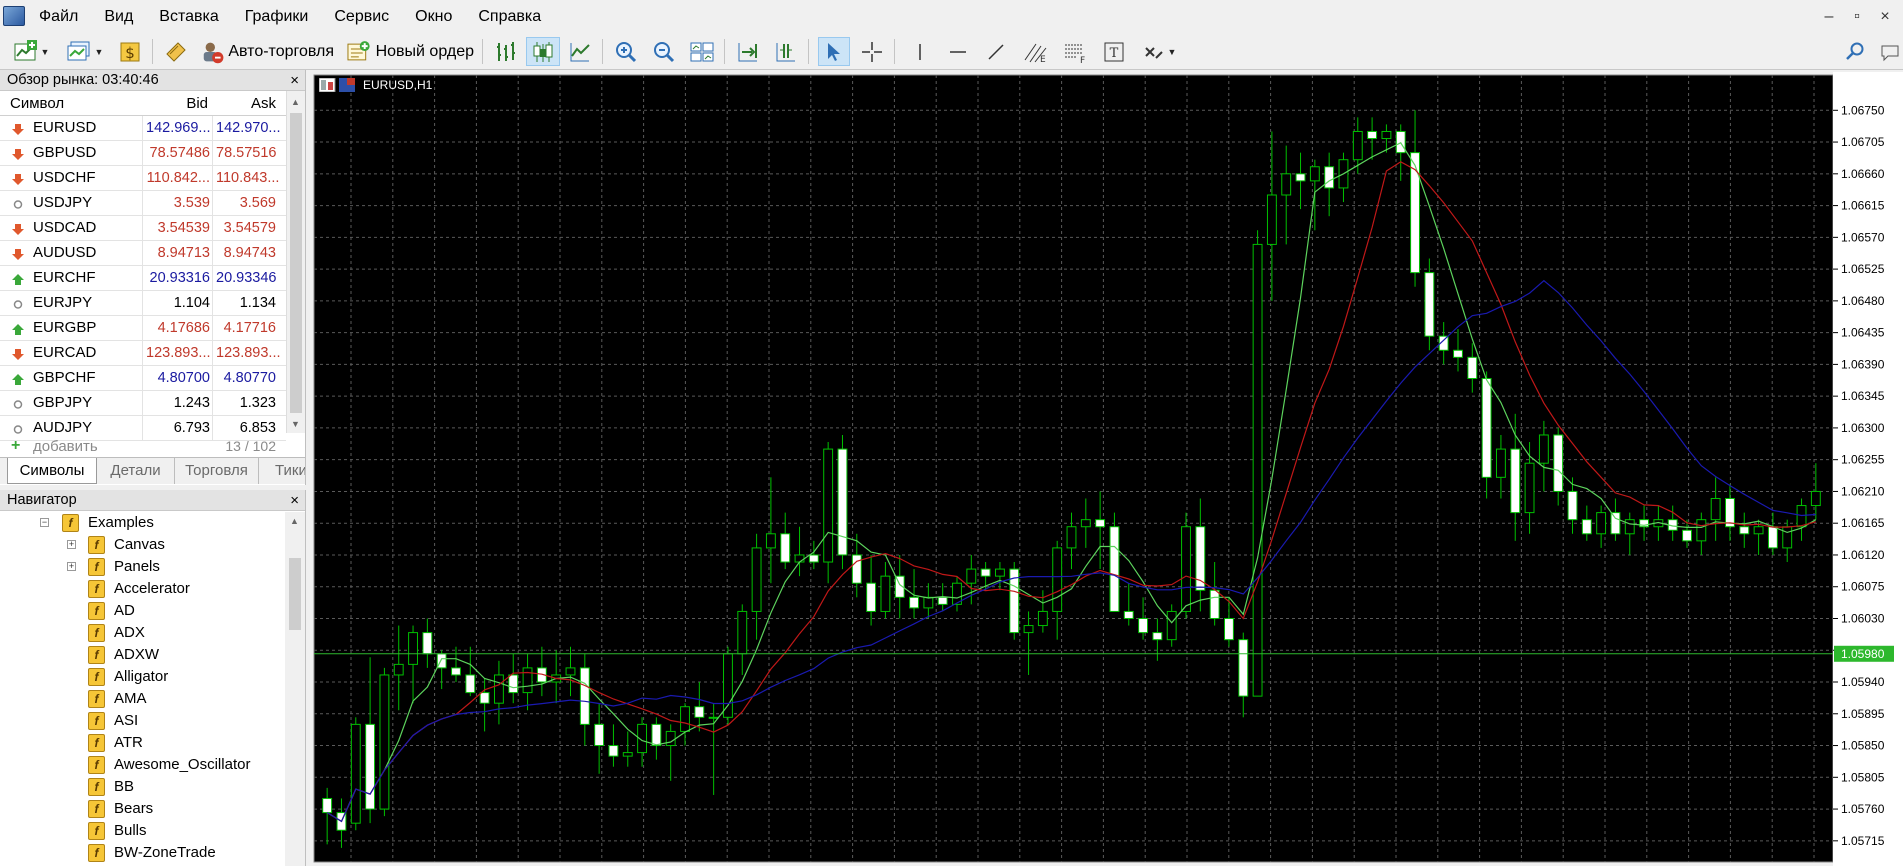 This screenshot has height=866, width=1903. What do you see at coordinates (142, 567) in the screenshot?
I see `navigator-item: + f Panels` at bounding box center [142, 567].